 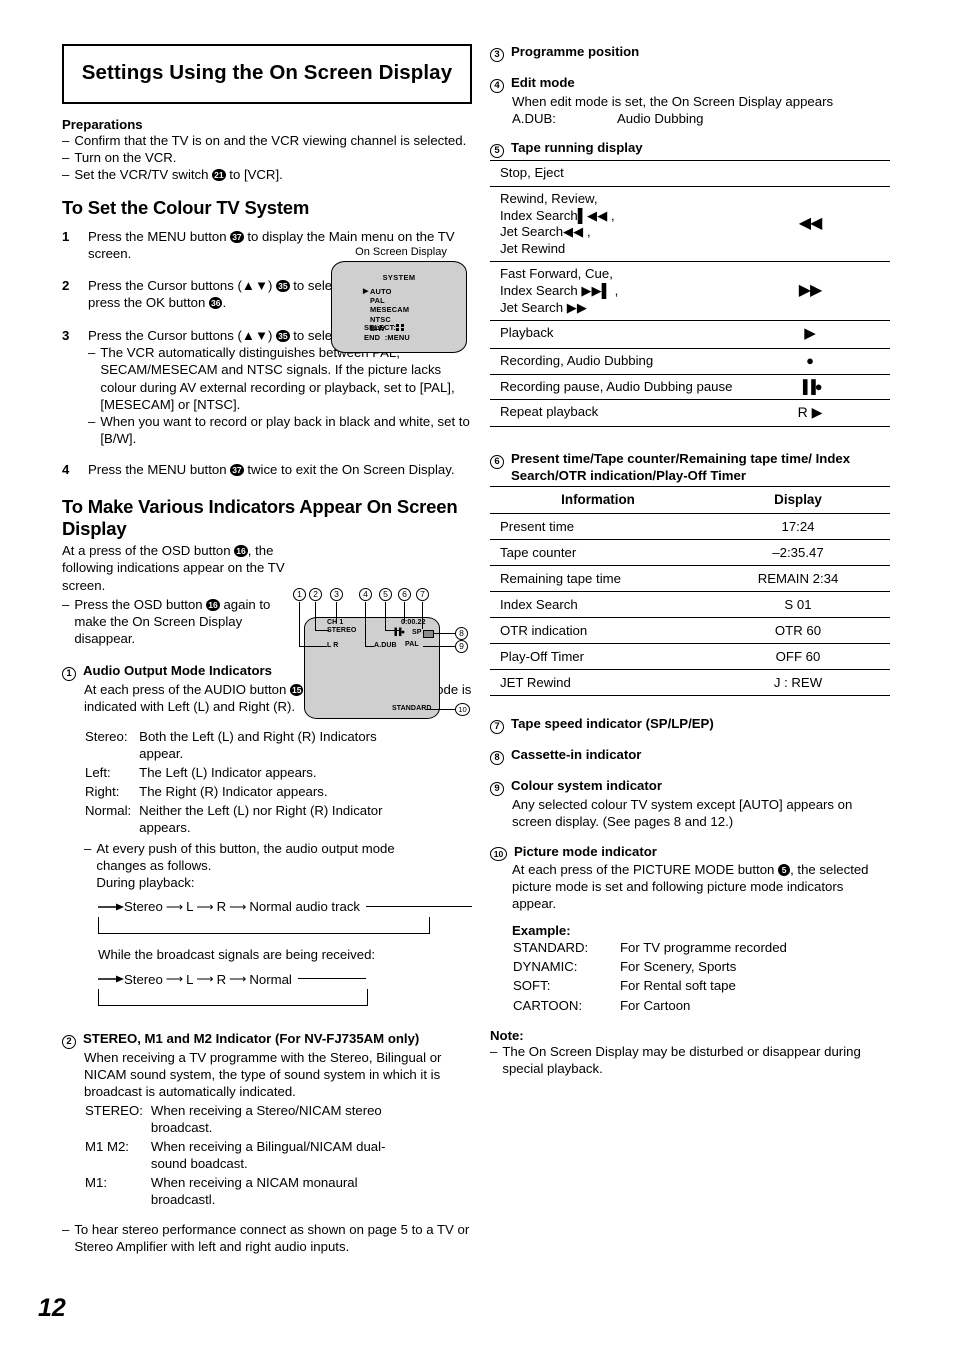 What do you see at coordinates (190, 979) in the screenshot?
I see `flow-item: L` at bounding box center [190, 979].